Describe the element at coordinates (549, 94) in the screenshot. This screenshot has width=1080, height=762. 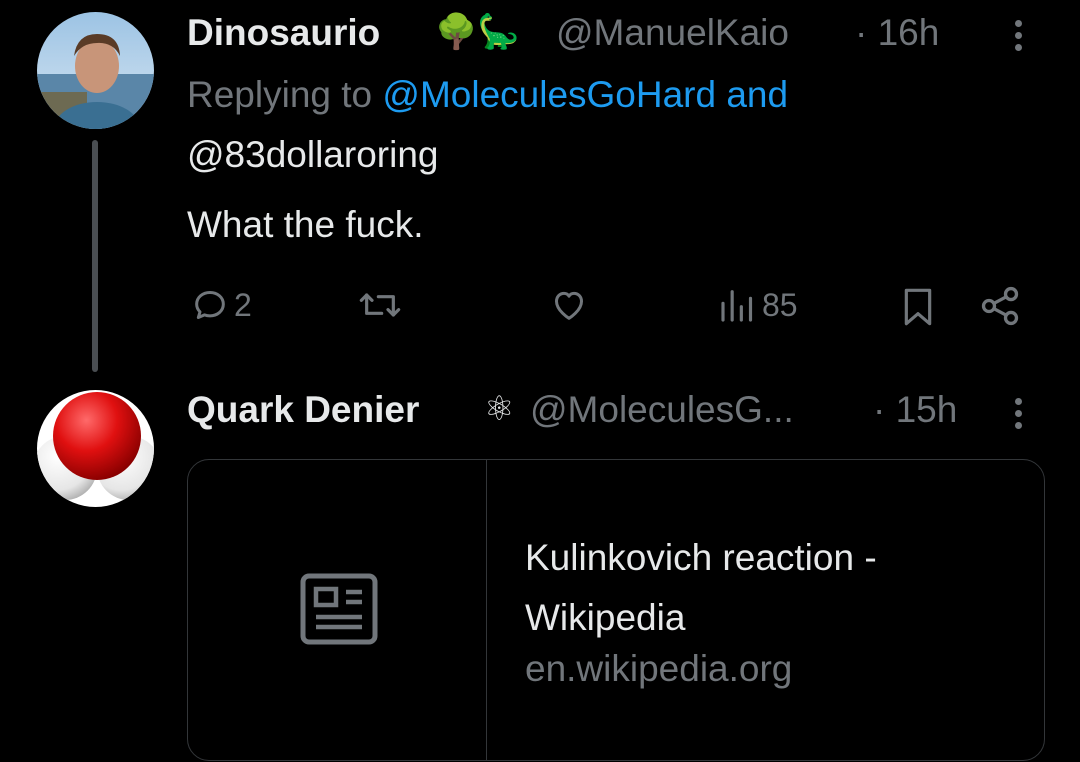
I see `reply-mention-1: @MoleculesGoHard` at that location.